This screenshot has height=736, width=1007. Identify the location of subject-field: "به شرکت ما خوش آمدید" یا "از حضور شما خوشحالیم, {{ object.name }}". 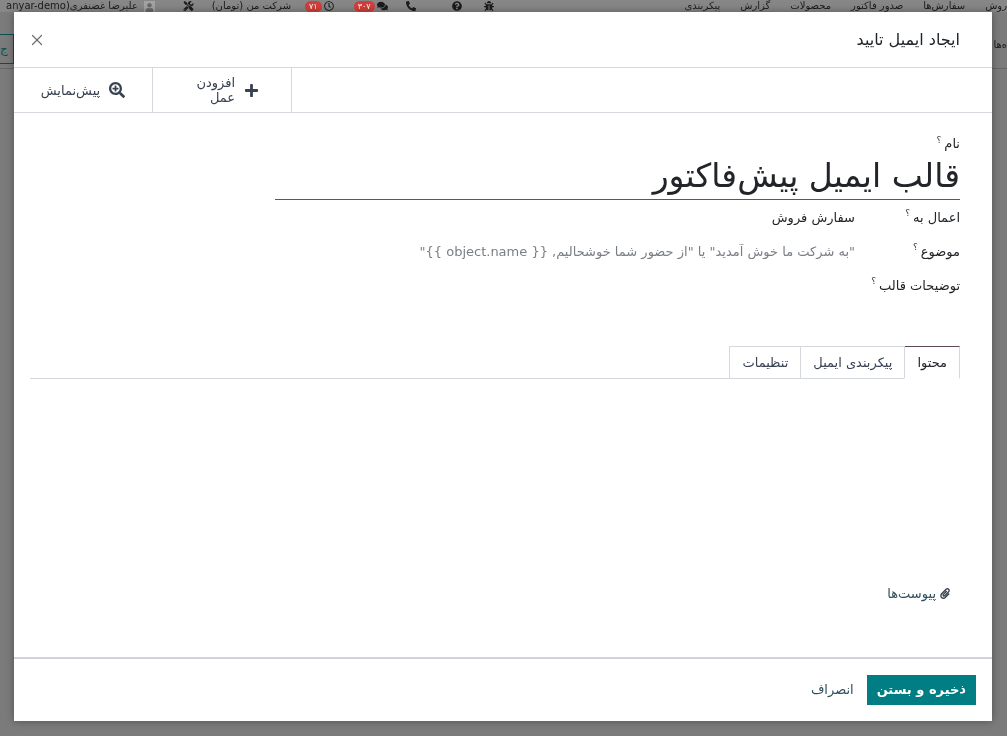
(565, 251).